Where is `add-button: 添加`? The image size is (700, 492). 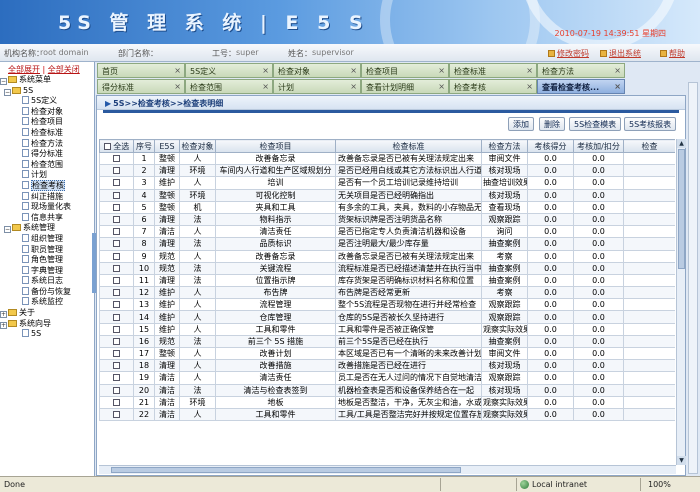
add-button: 添加 is located at coordinates (521, 124).